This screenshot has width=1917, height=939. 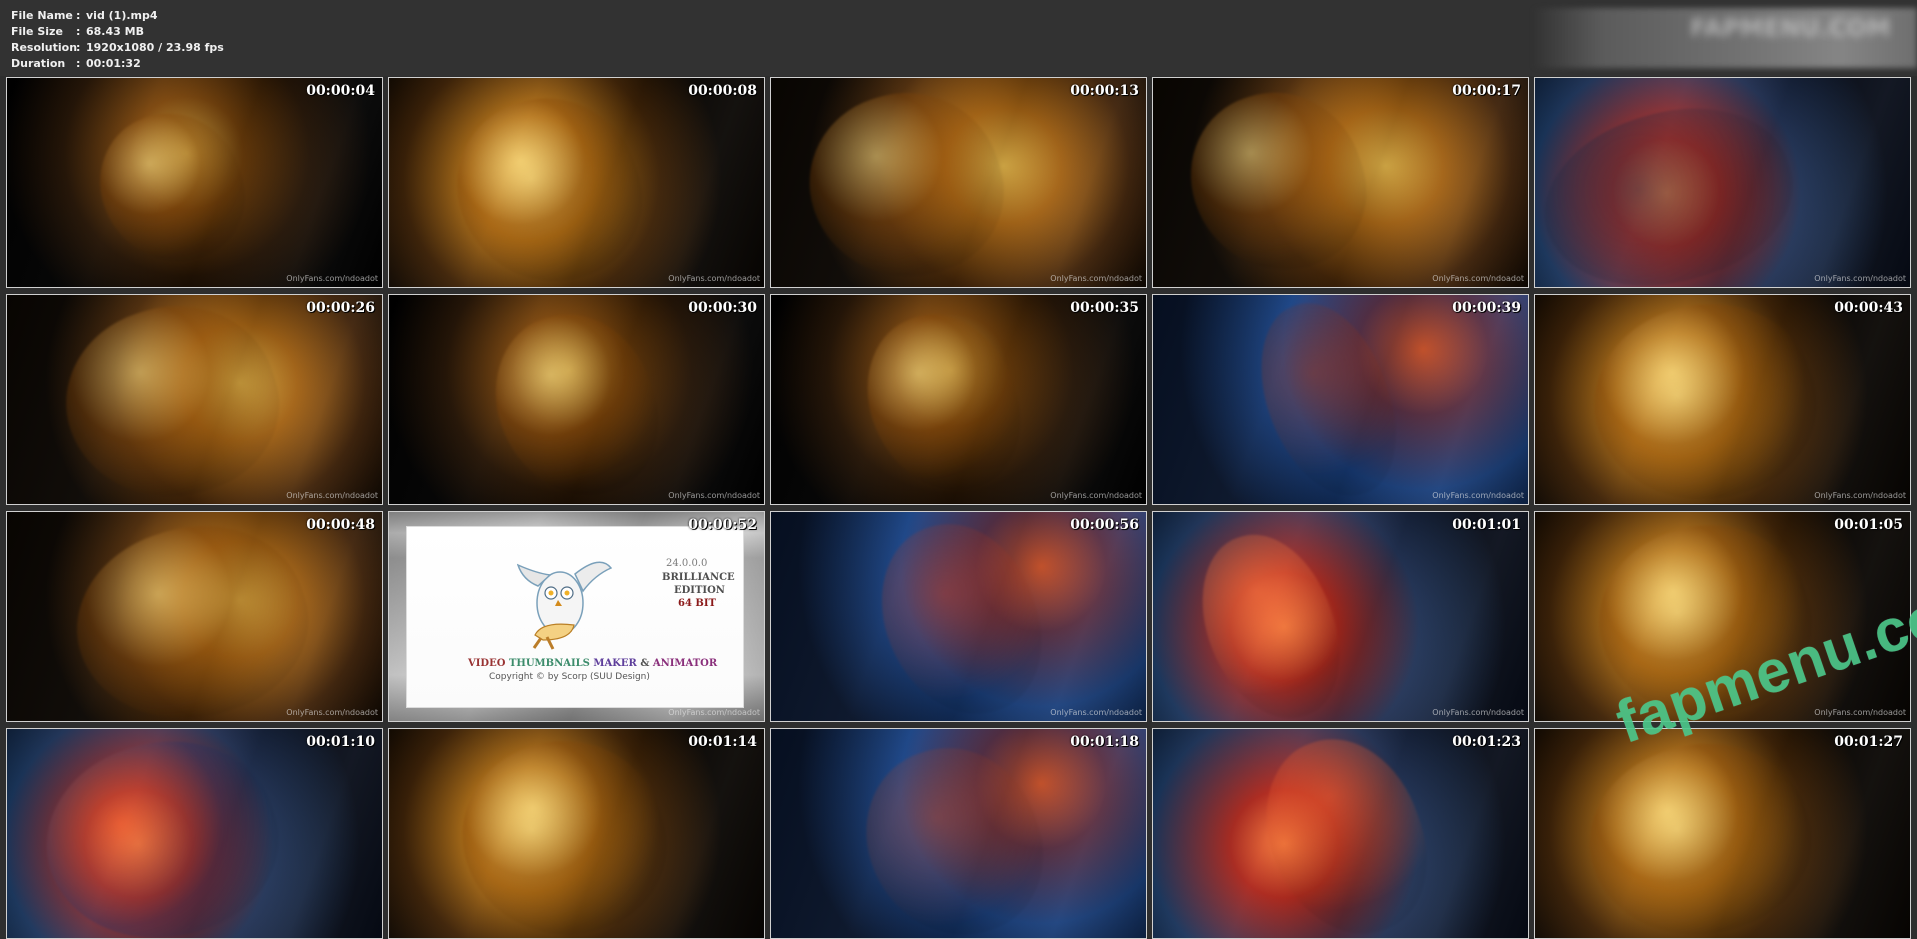 I want to click on resolution-row: Resolution : 1920x1080 / 23.98 fps, so click(x=117, y=48).